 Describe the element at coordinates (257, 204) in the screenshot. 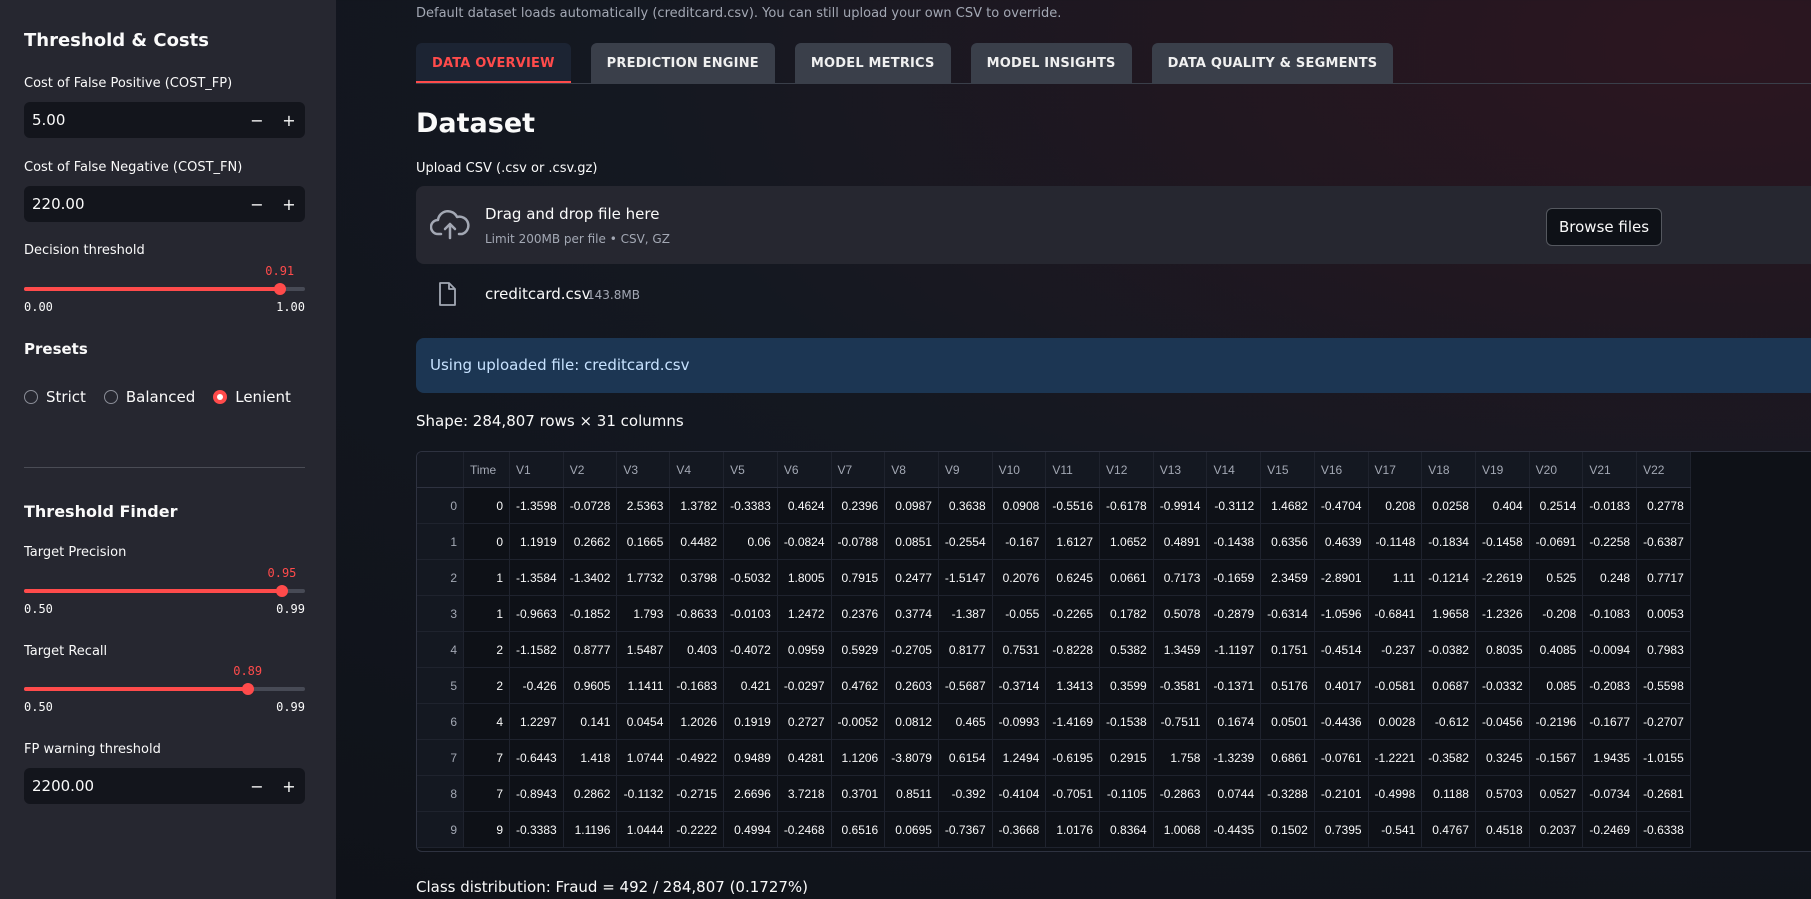

I see `cost-fn-decrement-button: −` at that location.